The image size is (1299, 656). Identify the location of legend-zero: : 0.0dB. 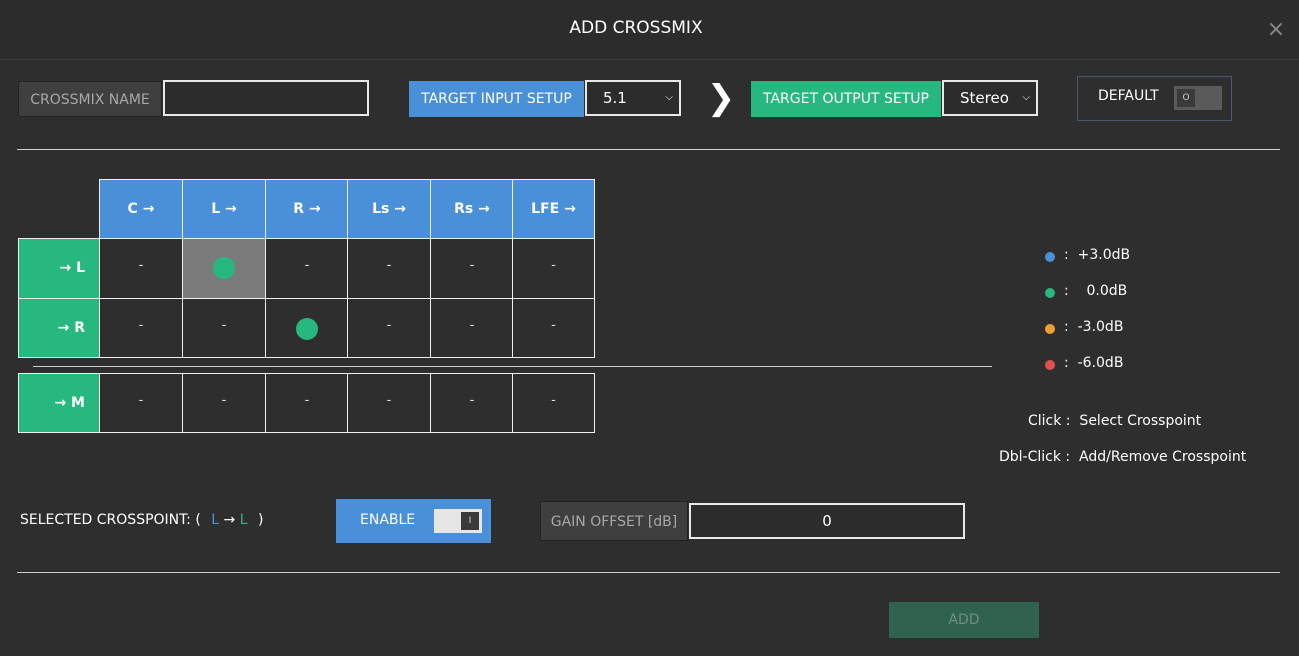
(1096, 291).